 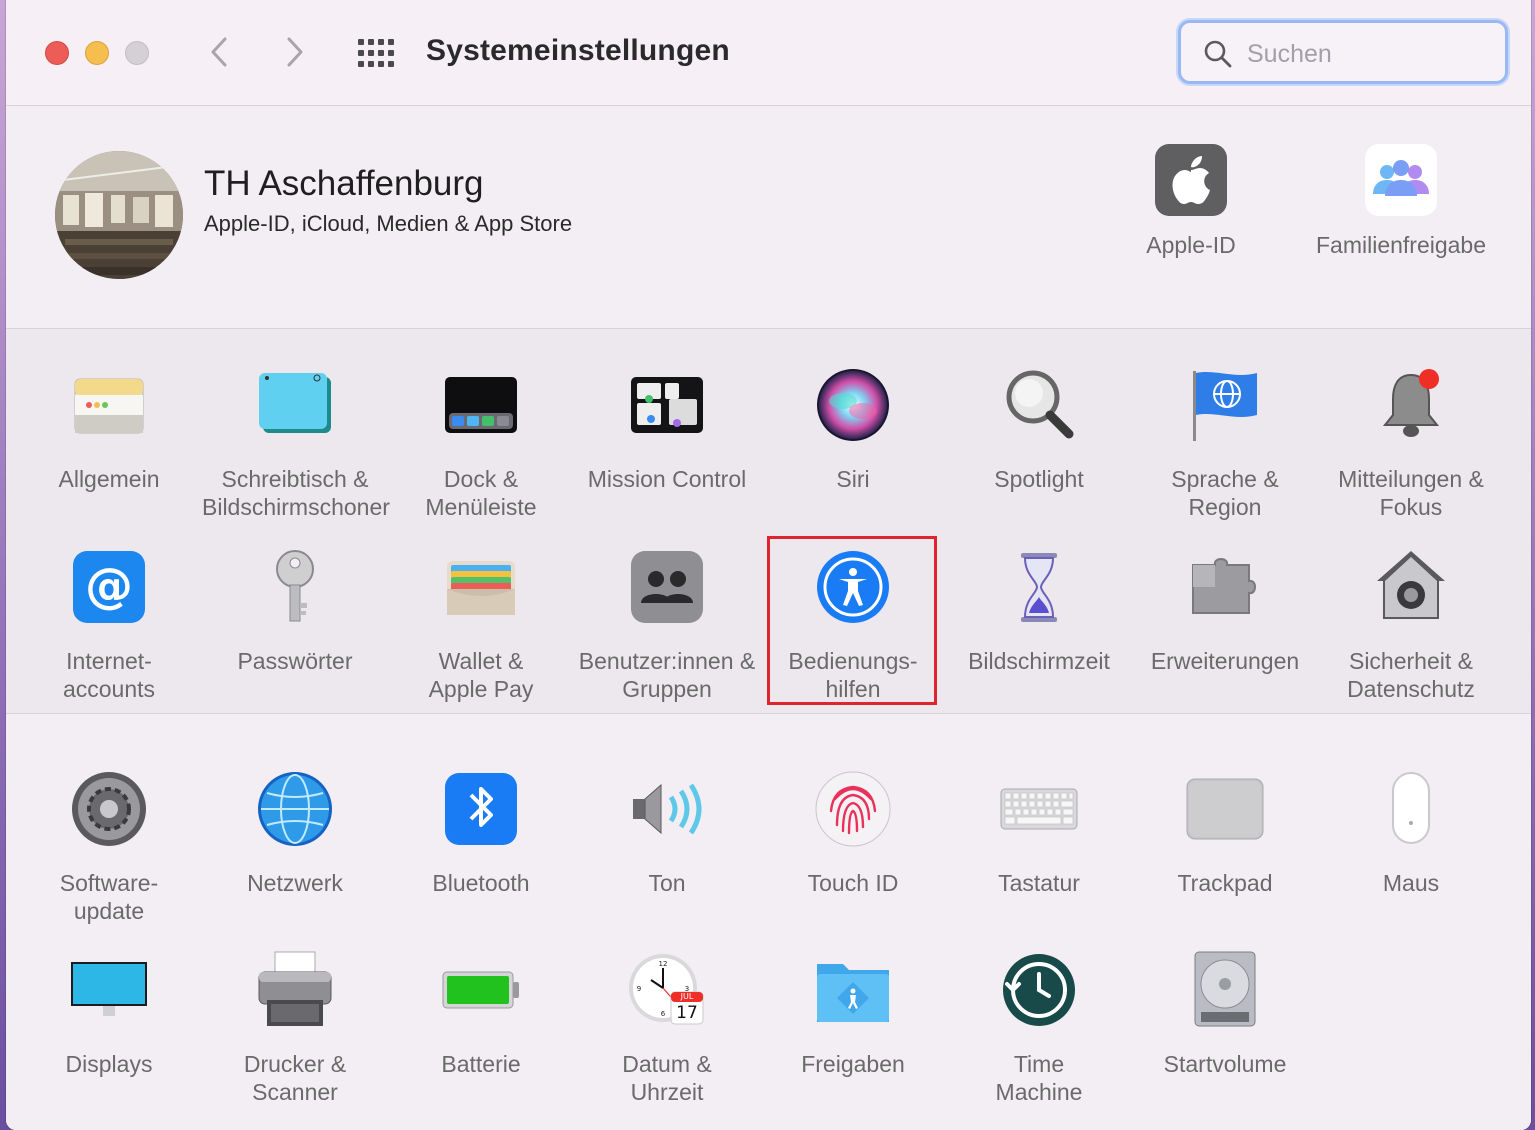 I want to click on pref-label: Siri, so click(x=853, y=479).